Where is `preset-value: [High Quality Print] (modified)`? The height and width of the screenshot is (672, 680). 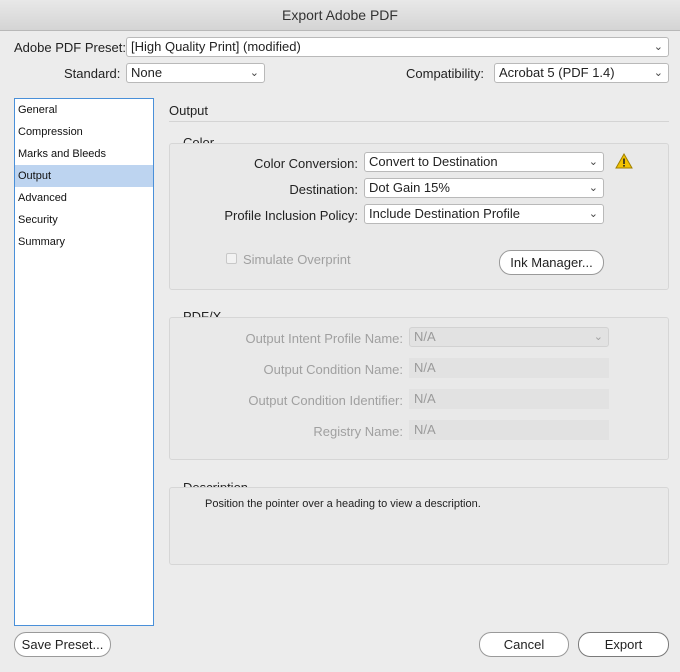
preset-value: [High Quality Print] (modified) is located at coordinates (216, 46).